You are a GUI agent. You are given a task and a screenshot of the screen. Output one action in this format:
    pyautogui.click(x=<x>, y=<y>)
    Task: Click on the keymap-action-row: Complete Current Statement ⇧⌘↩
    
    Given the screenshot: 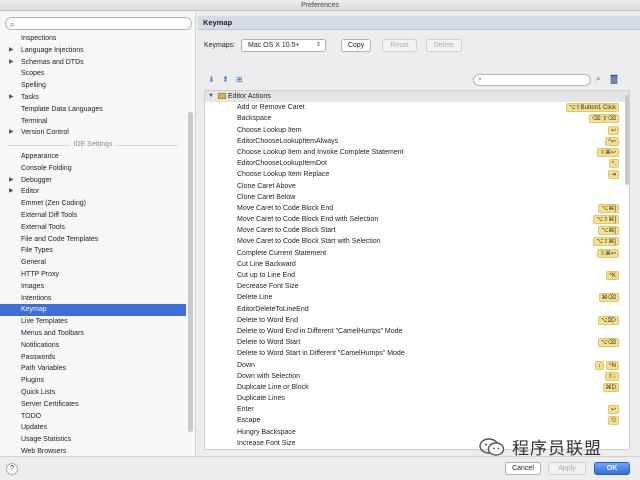 What is the action you would take?
    pyautogui.click(x=417, y=253)
    